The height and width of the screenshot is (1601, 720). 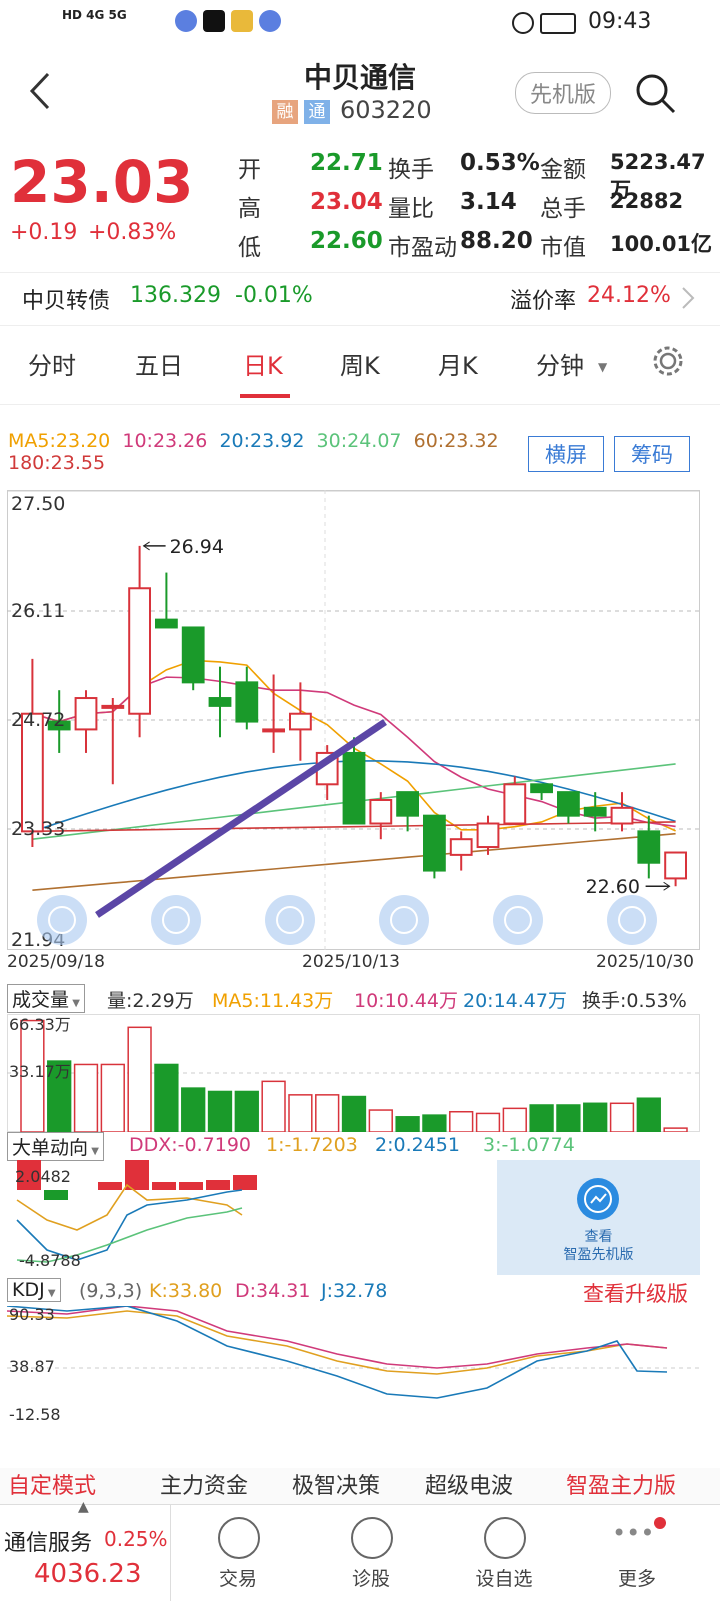 What do you see at coordinates (504, 1553) in the screenshot?
I see `nav-add-watchlist: 设自选` at bounding box center [504, 1553].